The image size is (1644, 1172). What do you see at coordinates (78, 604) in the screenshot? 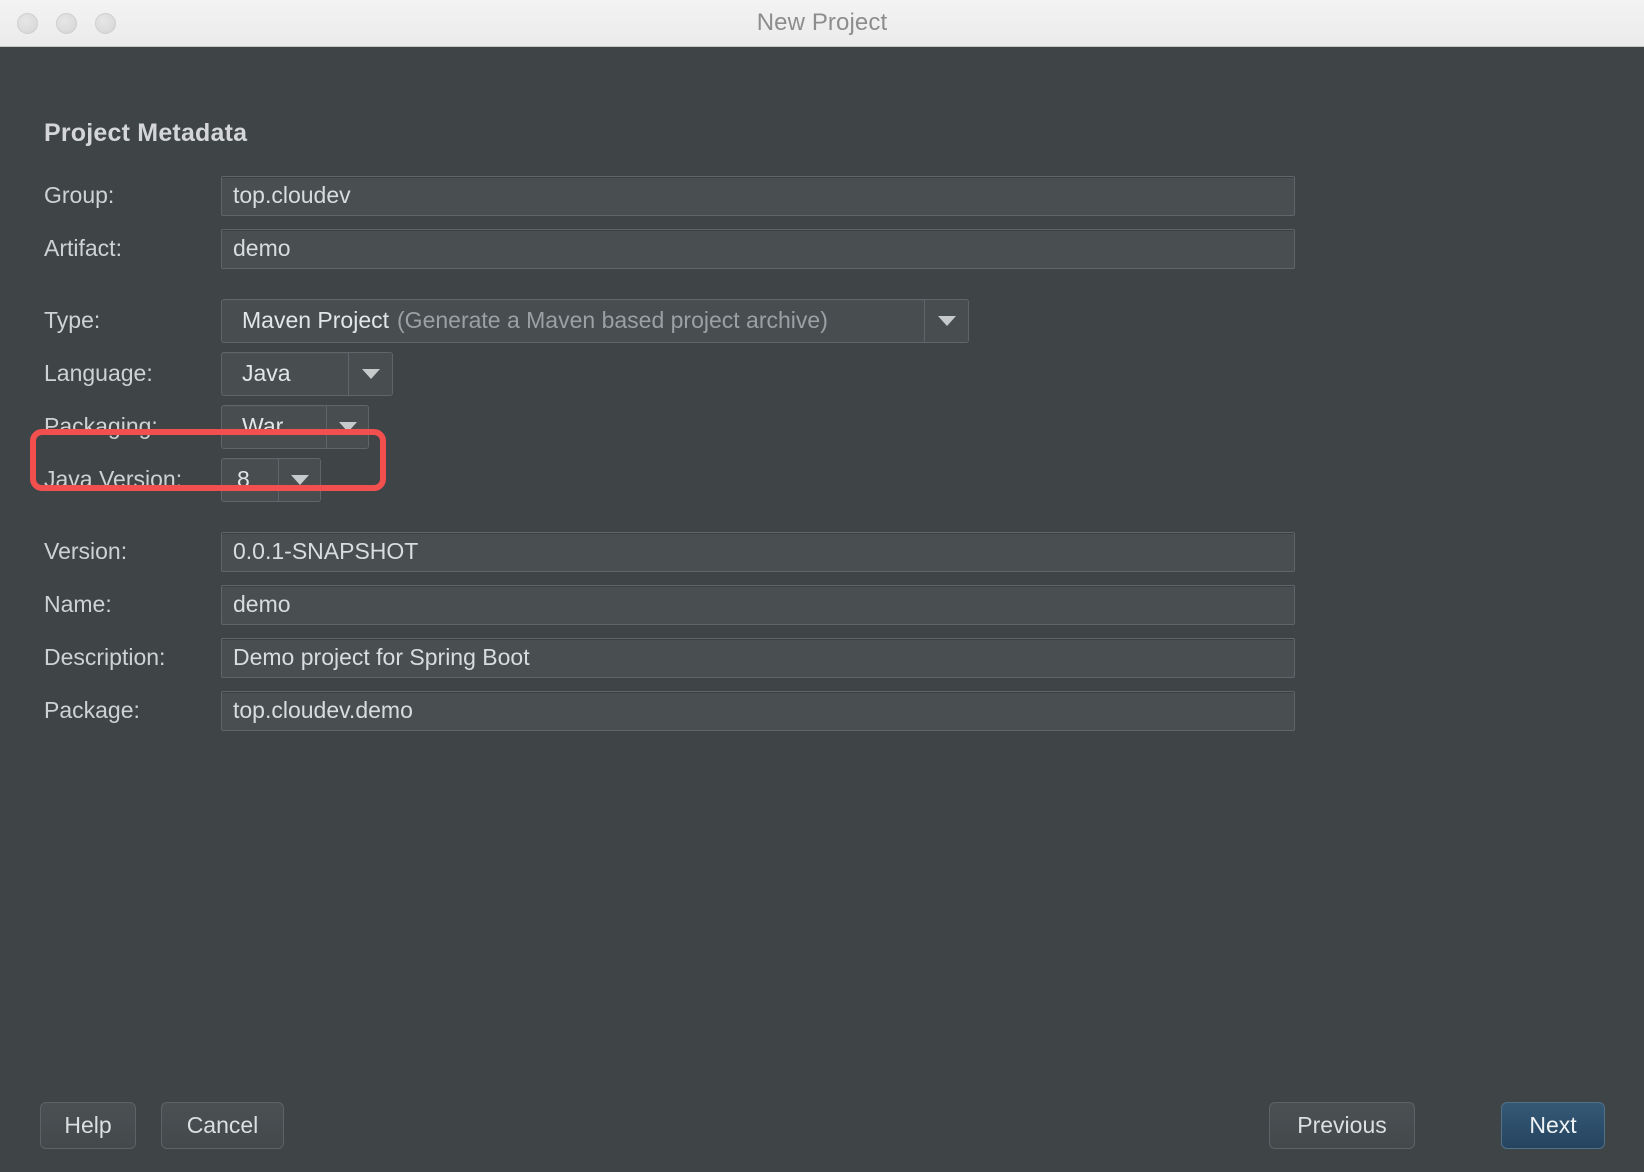
I see `name-label: Name:` at bounding box center [78, 604].